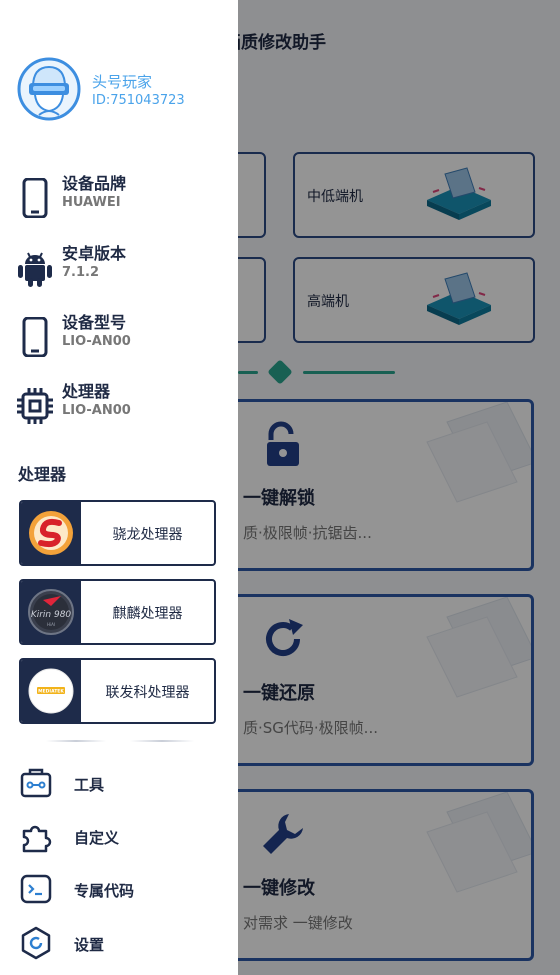  I want to click on svg-text: Kirin 980, so click(51, 615).